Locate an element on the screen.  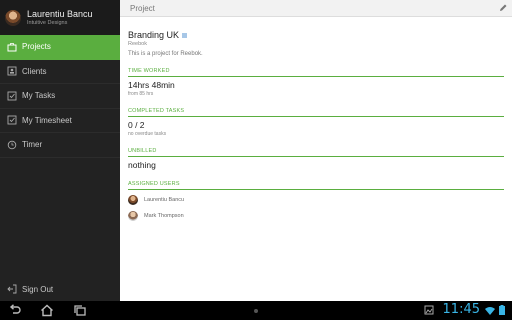
sidebar-item-my-timesheet: My Timesheet is located at coordinates (60, 121).